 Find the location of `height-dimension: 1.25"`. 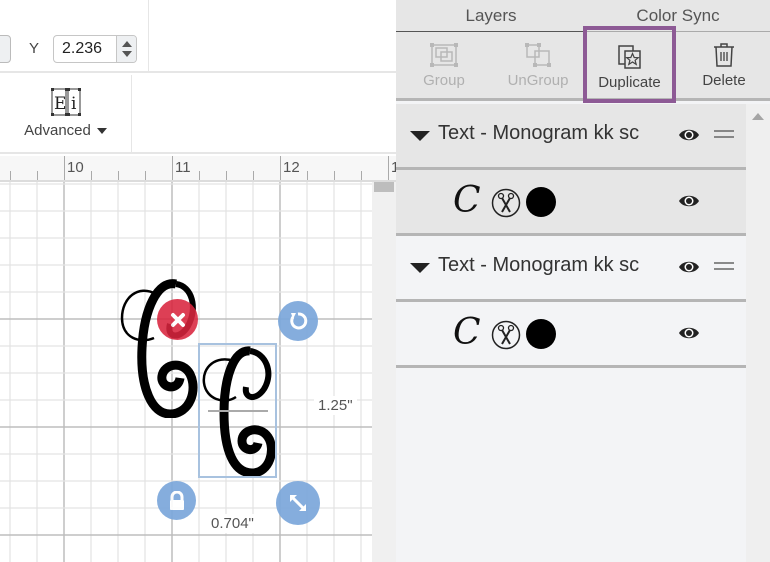

height-dimension: 1.25" is located at coordinates (335, 405).